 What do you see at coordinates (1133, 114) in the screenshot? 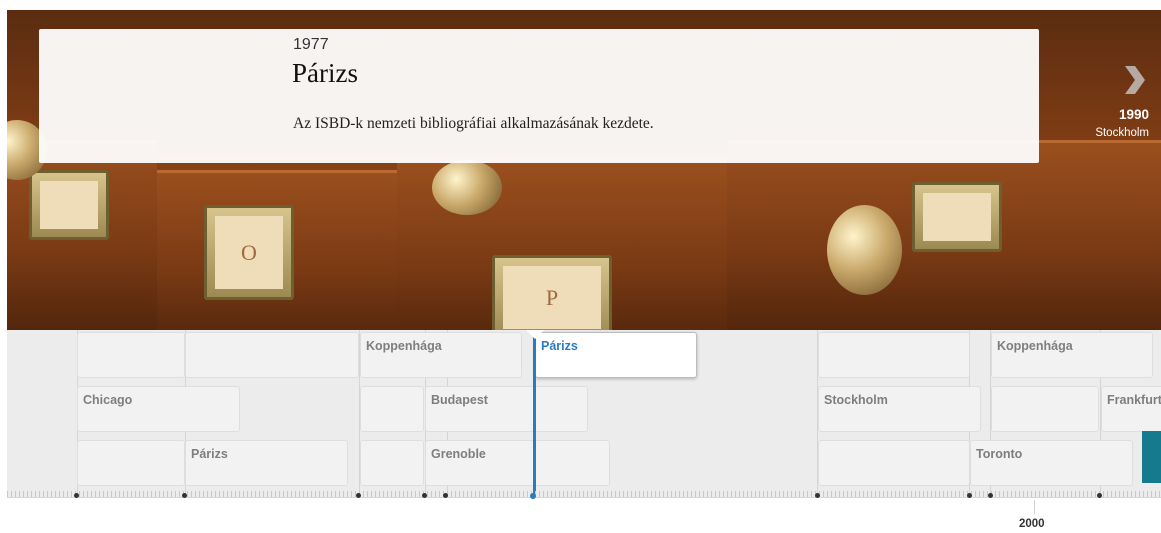
I see `next-slide-year: 1990` at bounding box center [1133, 114].